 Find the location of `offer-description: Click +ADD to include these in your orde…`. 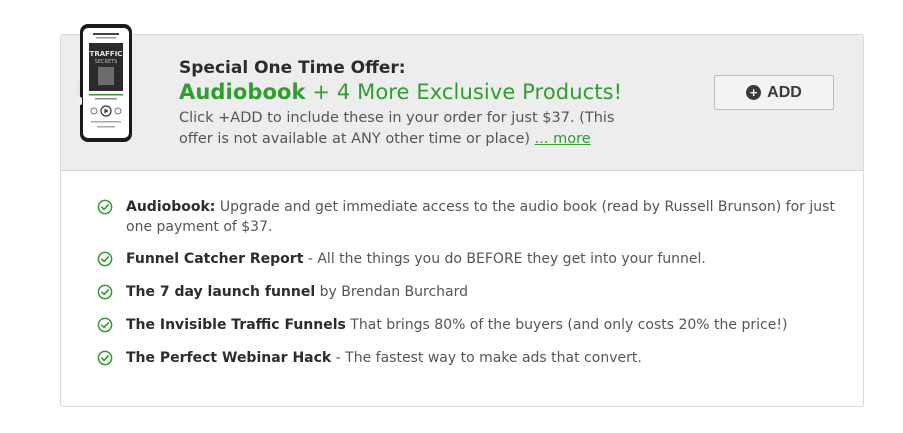

offer-description: Click +ADD to include these in your orde… is located at coordinates (414, 129).